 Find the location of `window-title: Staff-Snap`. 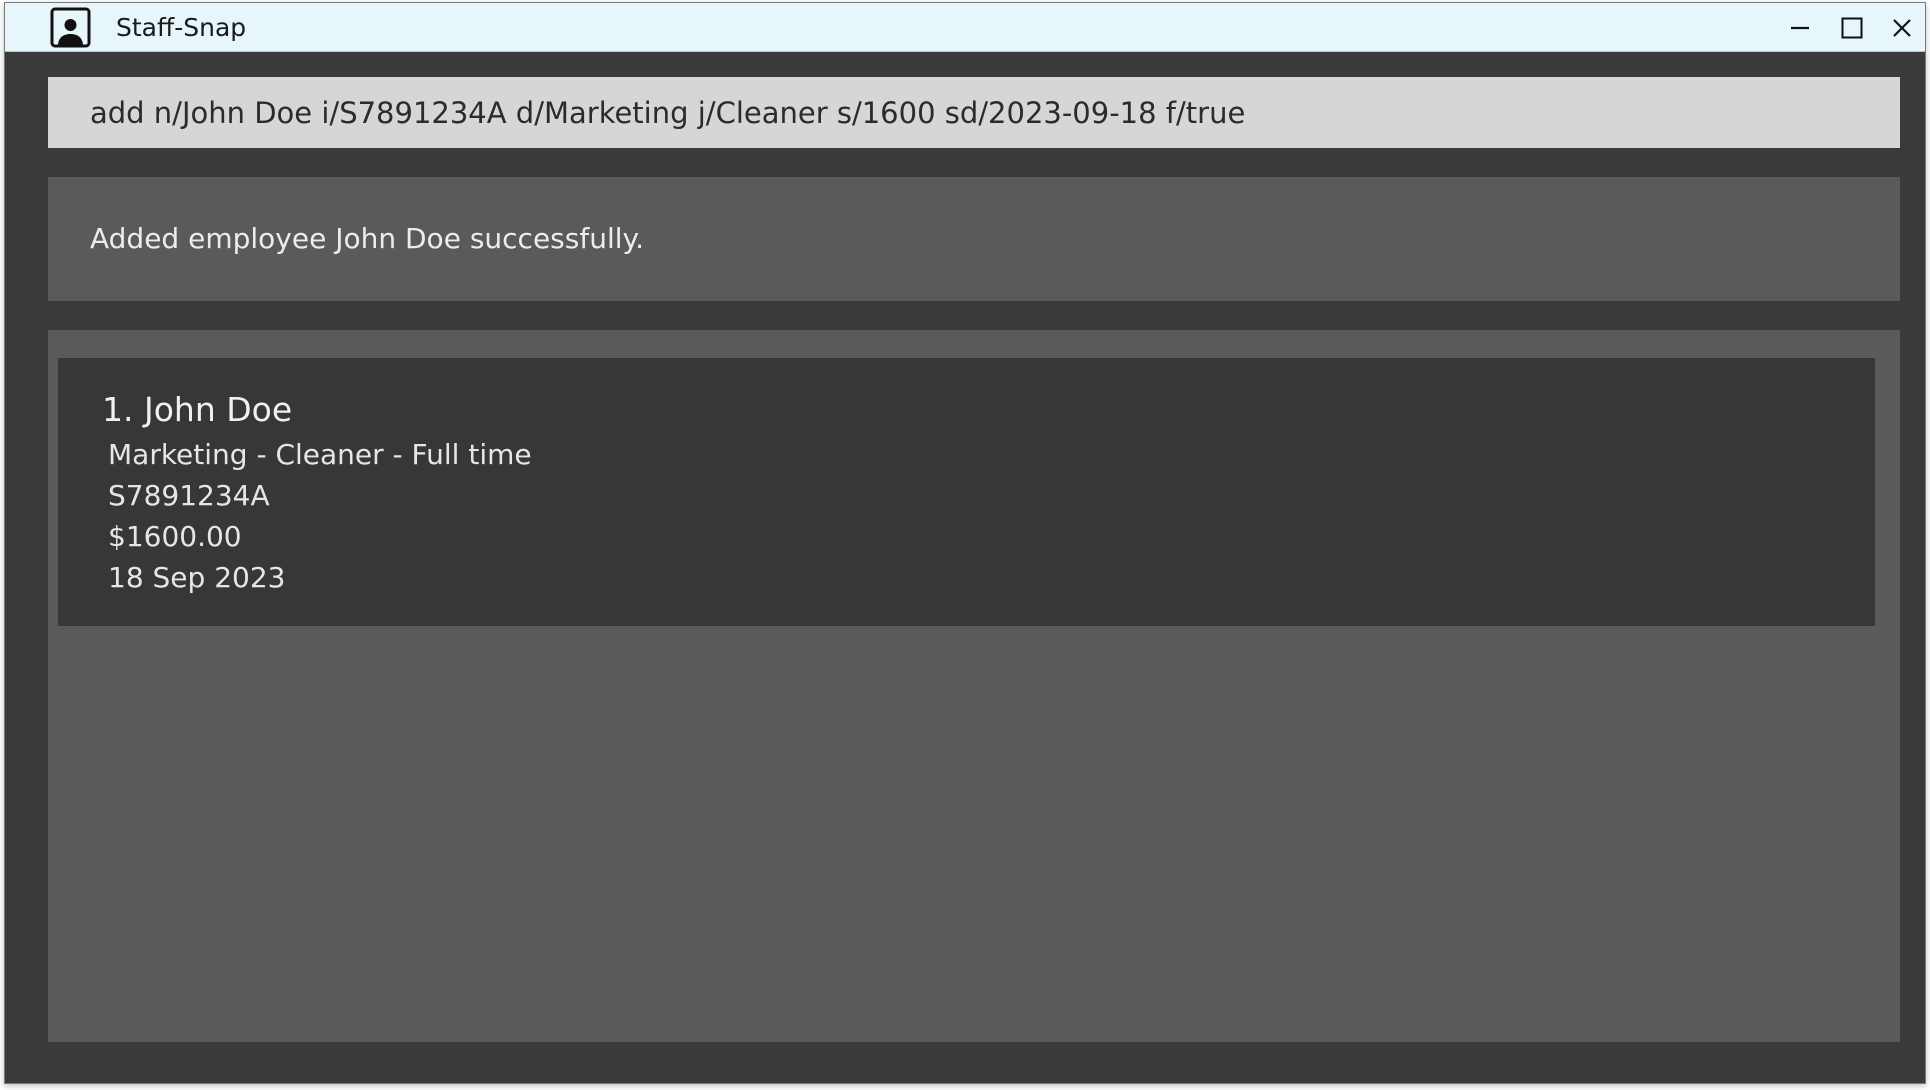

window-title: Staff-Snap is located at coordinates (181, 27).